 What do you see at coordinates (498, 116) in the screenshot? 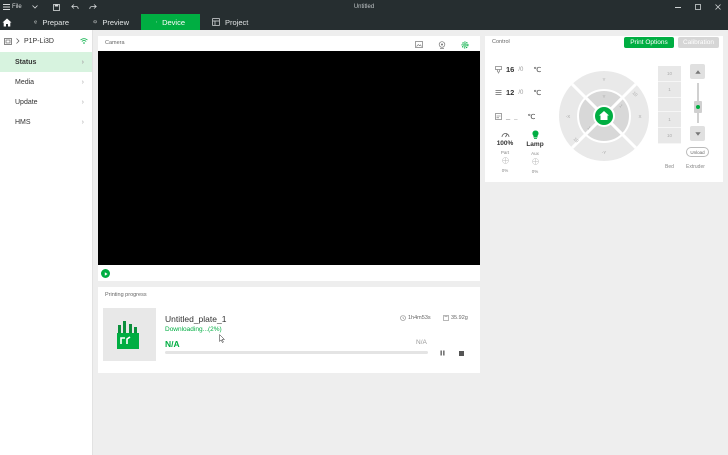
I see `chamber-icon` at bounding box center [498, 116].